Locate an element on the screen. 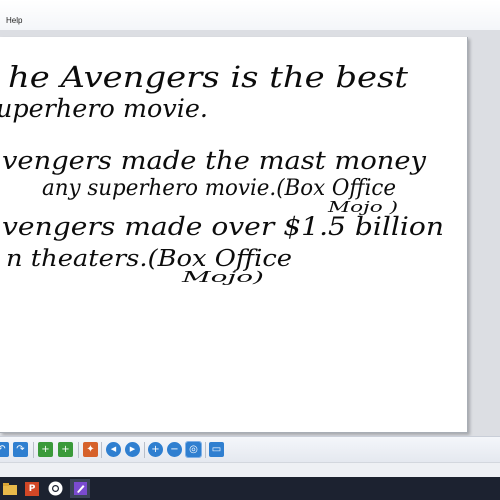  powerpoint-icon: P is located at coordinates (32, 488).